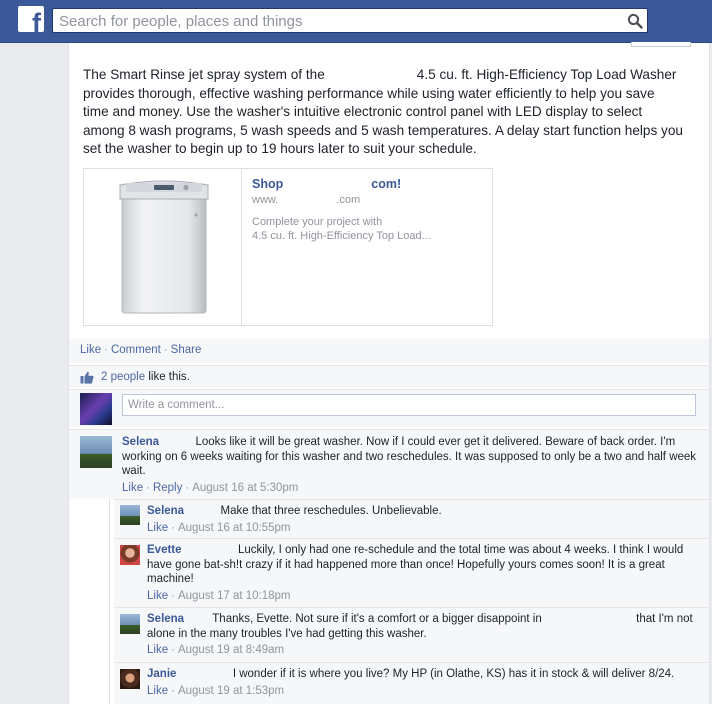 This screenshot has height=704, width=712. I want to click on comment-meta: Like · August 17 at 10:18pm, so click(219, 595).